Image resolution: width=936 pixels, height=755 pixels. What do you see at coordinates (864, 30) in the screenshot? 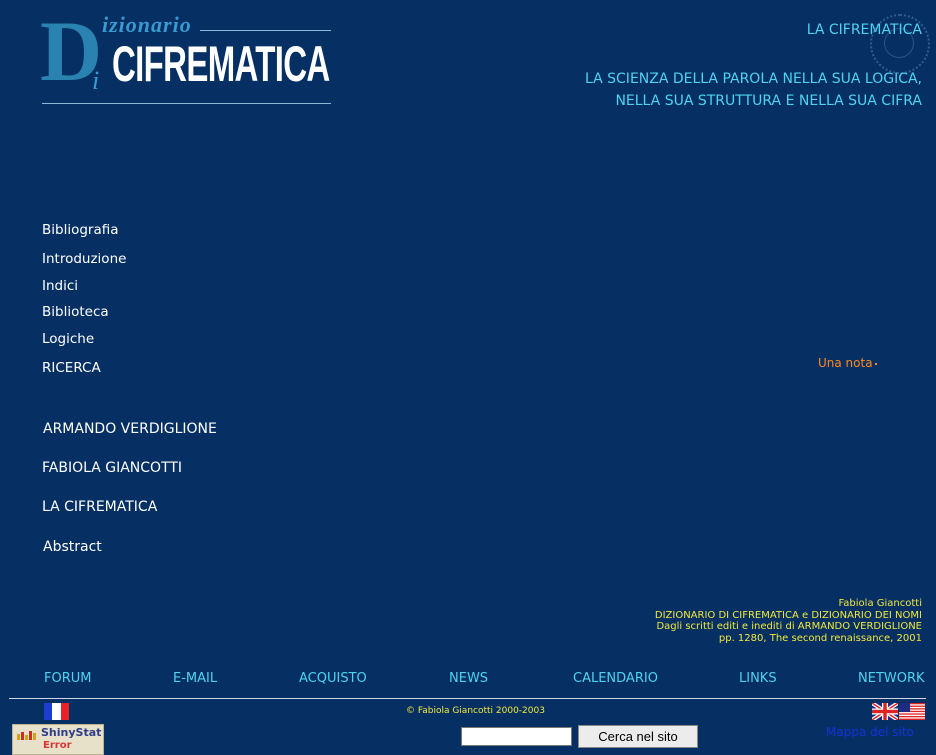
I see `header-title: LA CIFREMATICA` at bounding box center [864, 30].